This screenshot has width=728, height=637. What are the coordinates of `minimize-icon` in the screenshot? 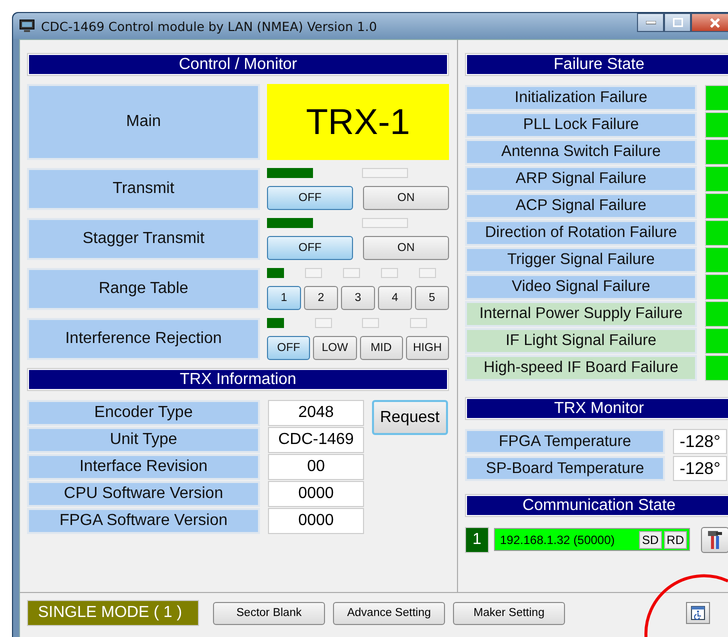 It's located at (651, 22).